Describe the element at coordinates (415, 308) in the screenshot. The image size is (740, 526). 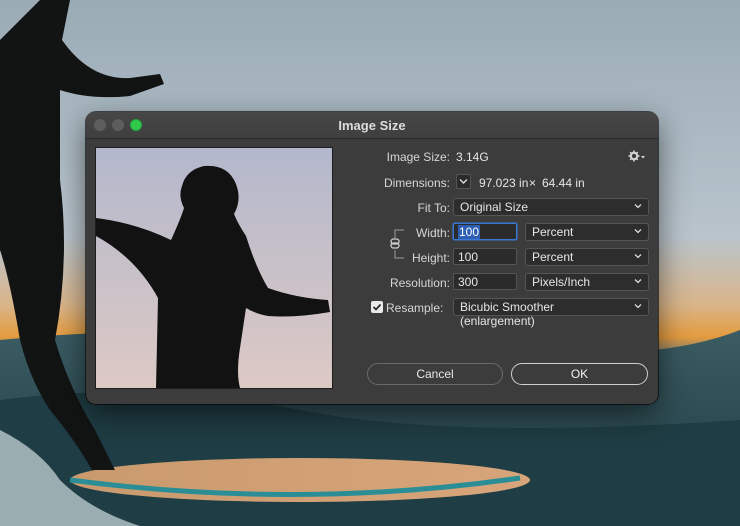
I see `resample-label: Resample:` at that location.